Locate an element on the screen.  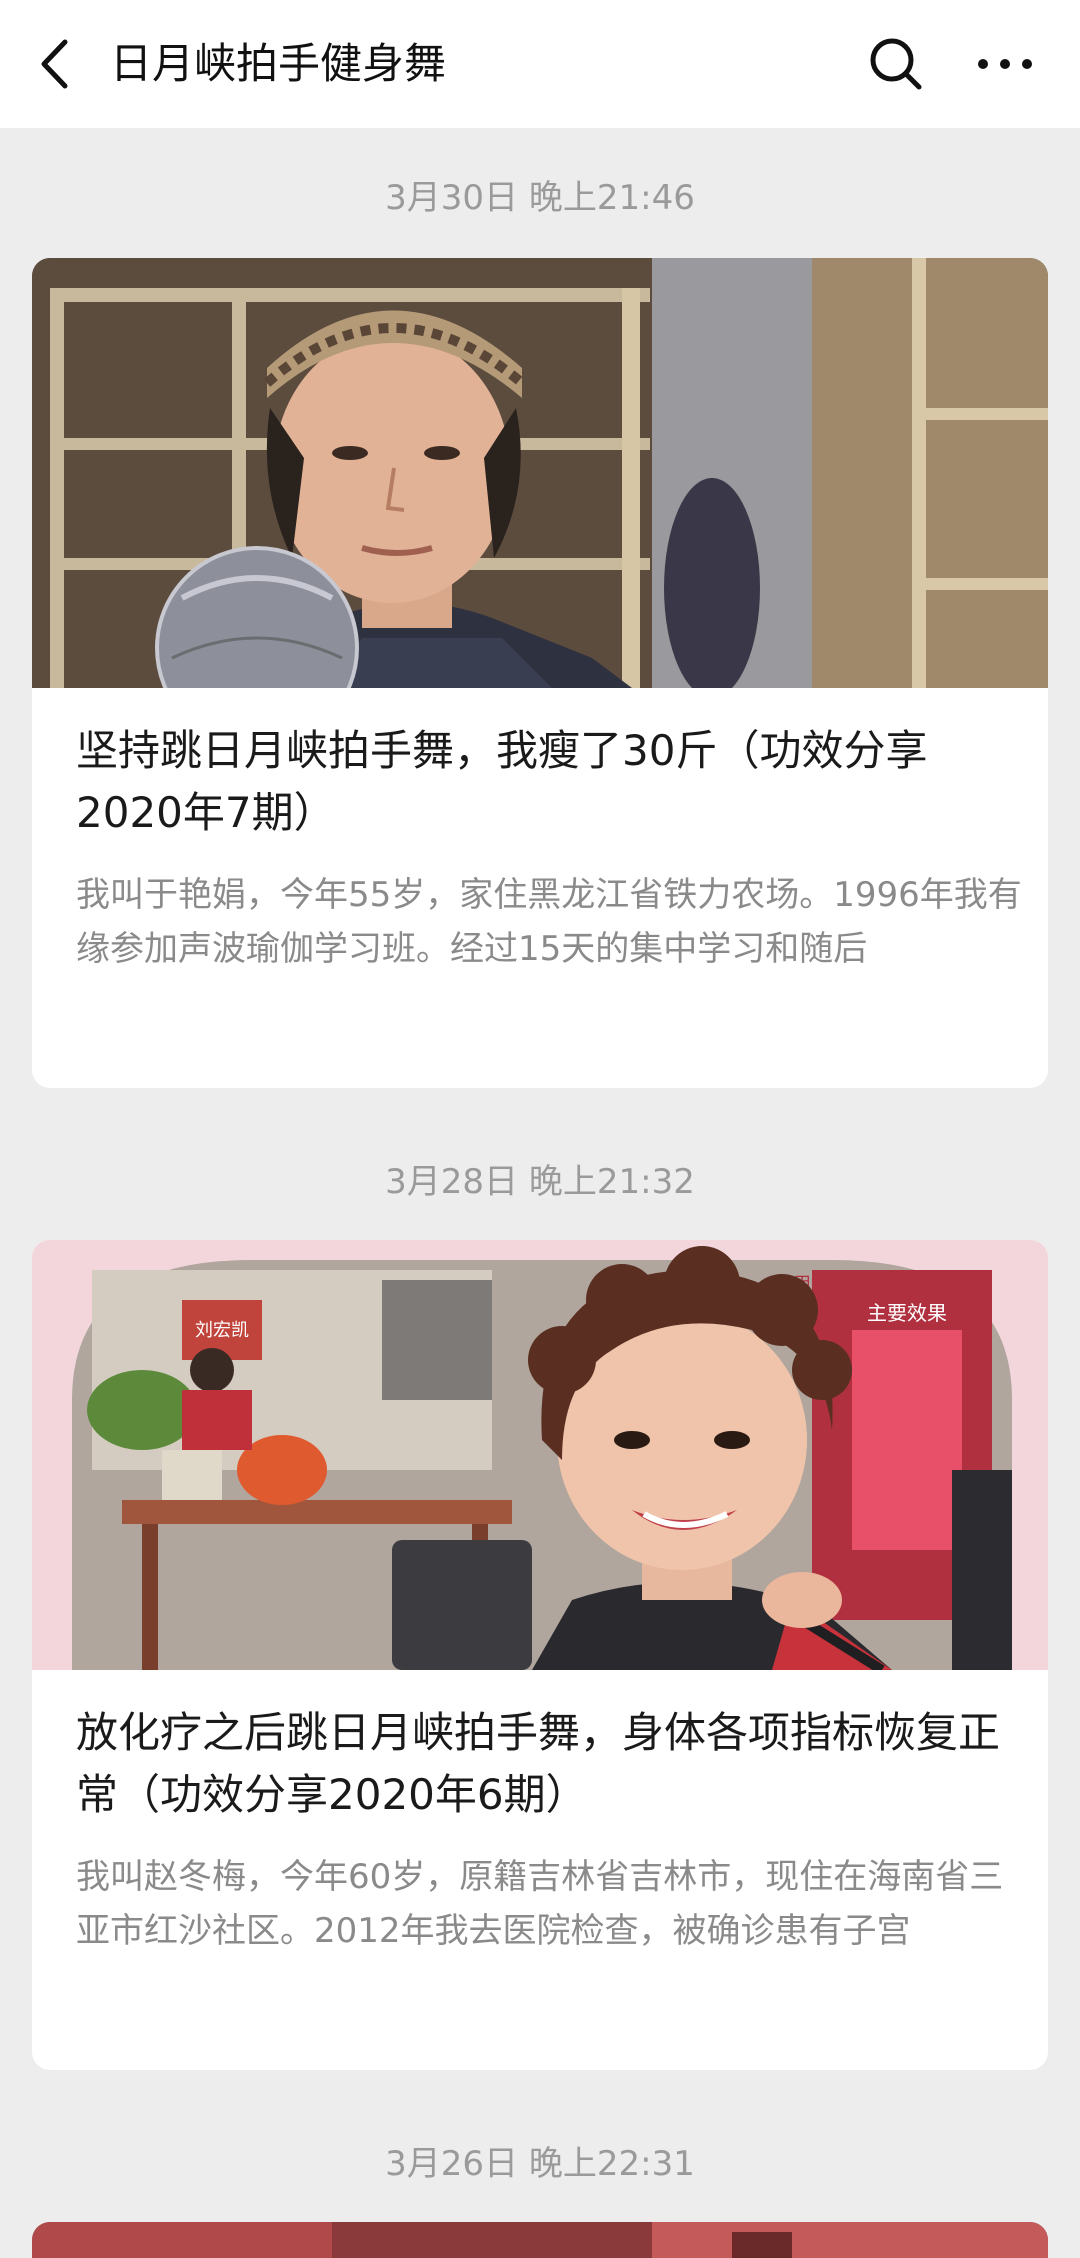
article-title: 放化疗之后跳日月峡拍手舞，身体各项指标恢复正常（功效分享2020年6期） is located at coordinates (538, 1763).